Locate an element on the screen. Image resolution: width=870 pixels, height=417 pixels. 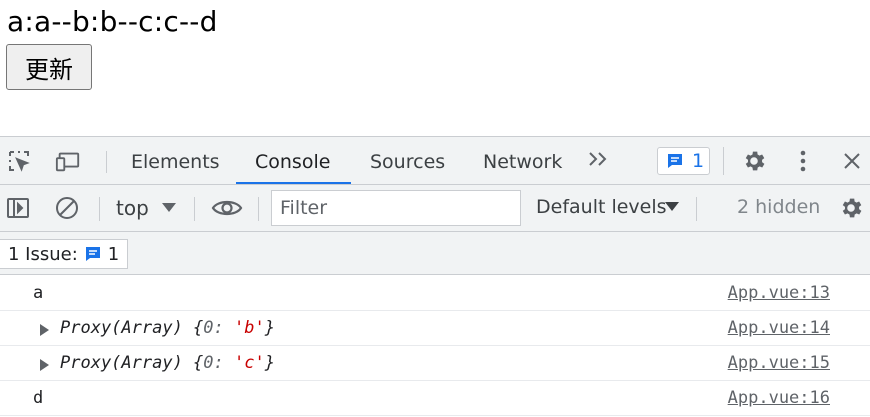
hidden-messages-count: 2 hidden is located at coordinates (779, 207).